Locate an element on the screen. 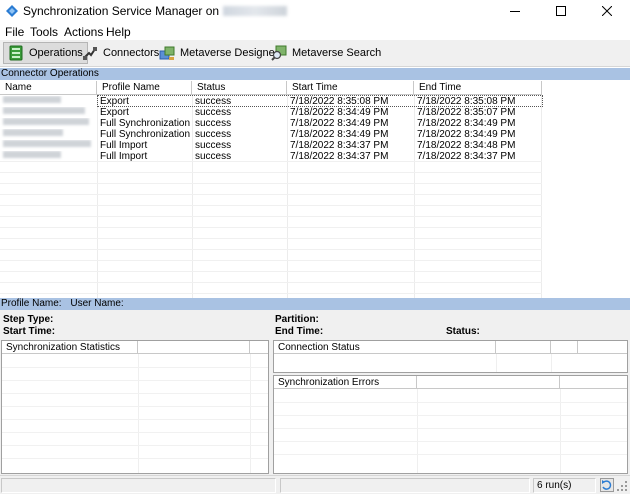 This screenshot has width=630, height=494. menu-file: File is located at coordinates (14, 32).